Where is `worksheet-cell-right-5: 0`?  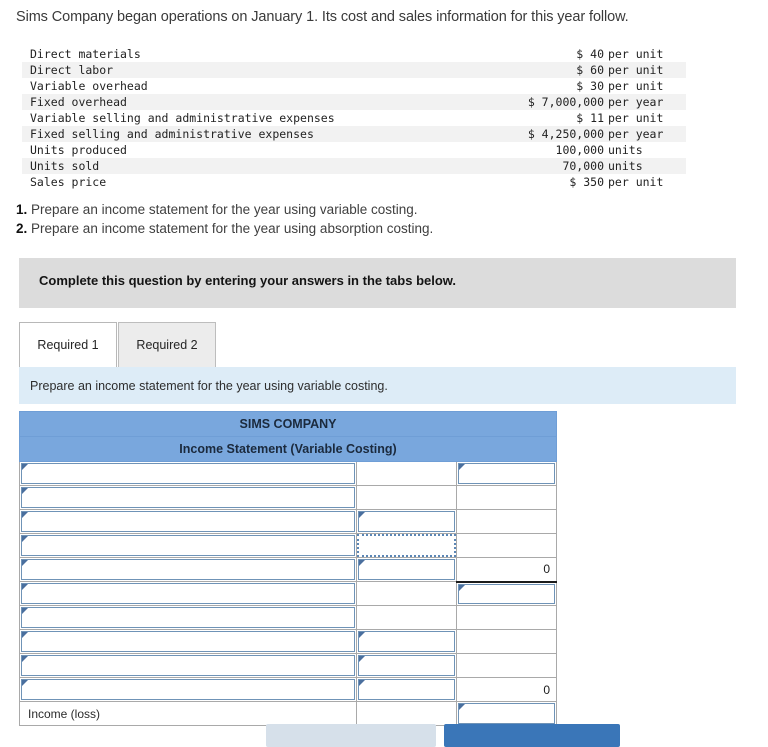 worksheet-cell-right-5: 0 is located at coordinates (506, 569).